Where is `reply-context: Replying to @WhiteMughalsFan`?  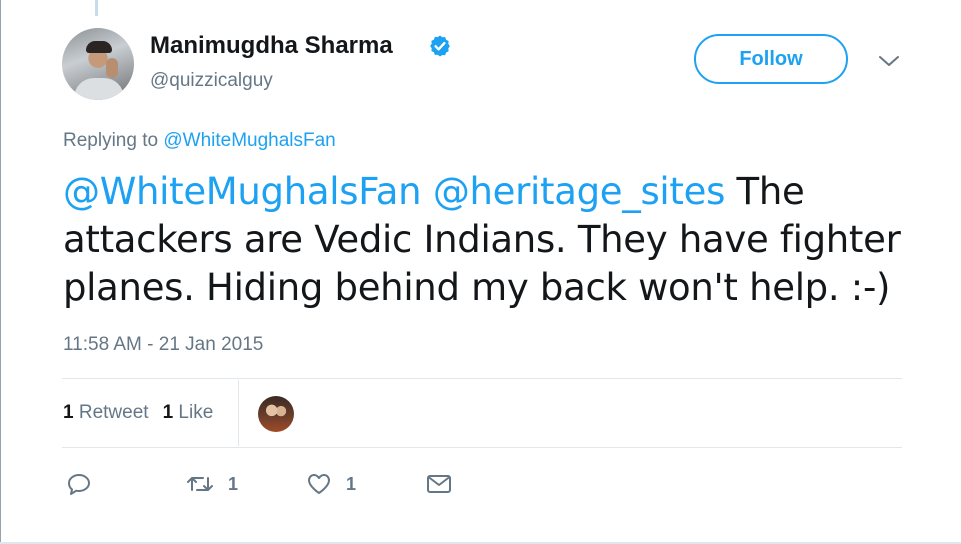 reply-context: Replying to @WhiteMughalsFan is located at coordinates (199, 141).